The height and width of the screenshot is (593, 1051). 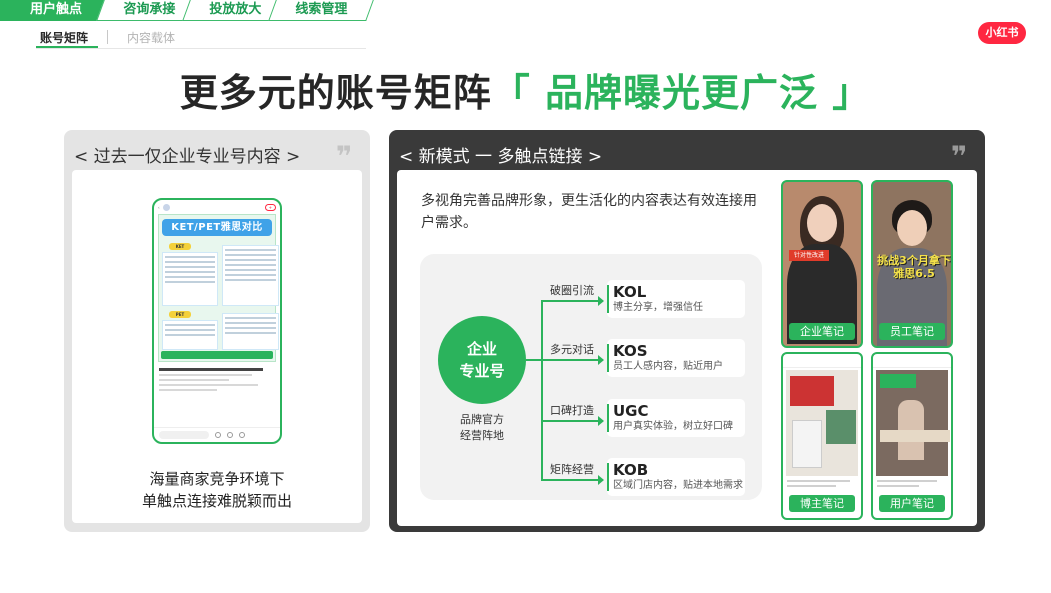 What do you see at coordinates (912, 331) in the screenshot?
I see `thumbnail-badge: 员工笔记` at bounding box center [912, 331].